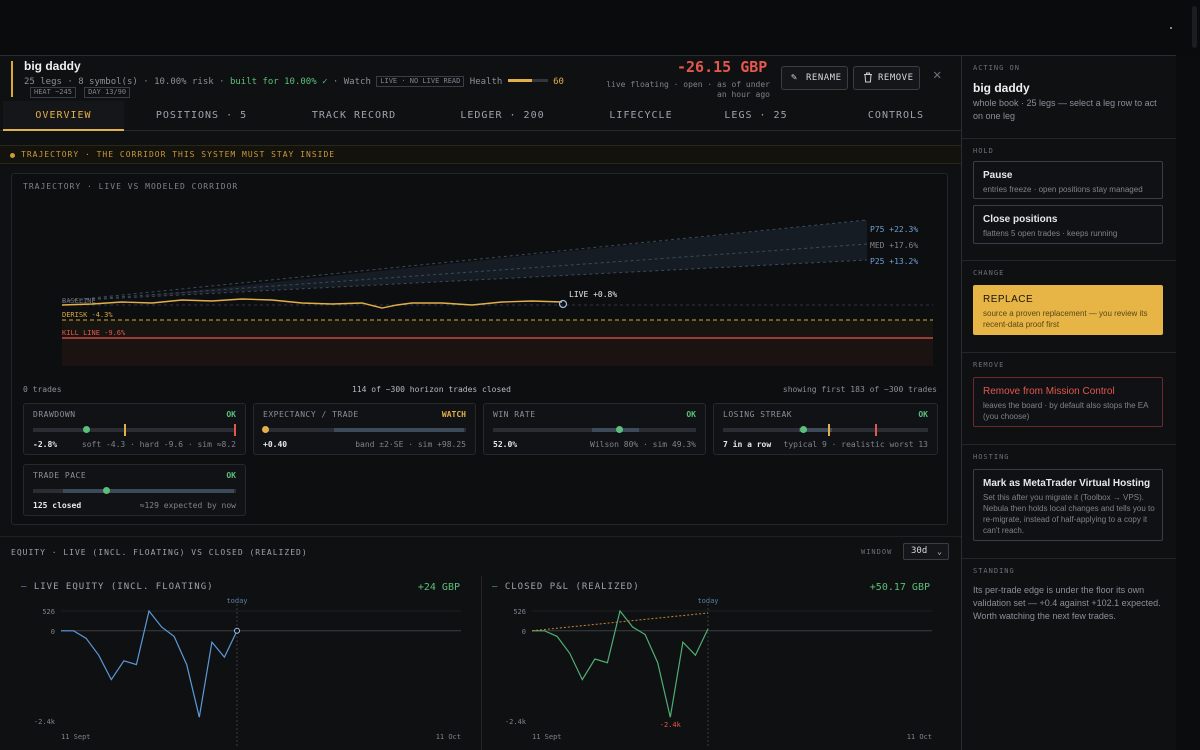 The image size is (1200, 750). I want to click on closed-pnl-label-text: CLOSED P&L (REALIZED), so click(572, 587).